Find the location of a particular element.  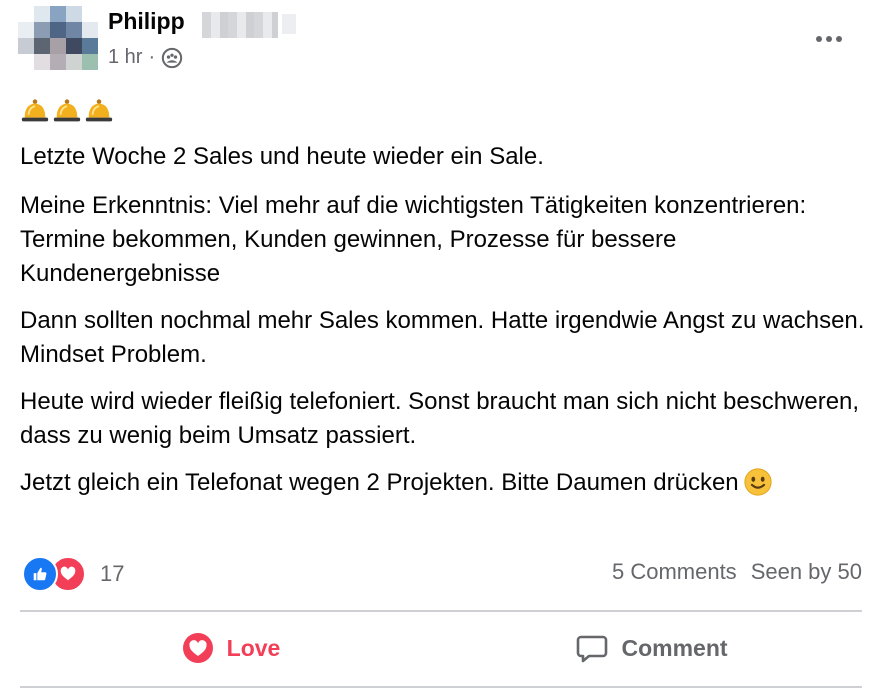

comment-button: Comment is located at coordinates (651, 648).